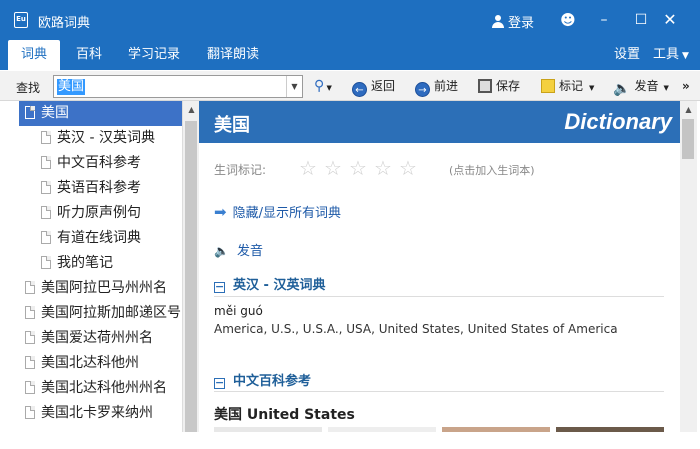 The width and height of the screenshot is (700, 449). What do you see at coordinates (154, 55) in the screenshot?
I see `tab-study-record: 学习记录` at bounding box center [154, 55].